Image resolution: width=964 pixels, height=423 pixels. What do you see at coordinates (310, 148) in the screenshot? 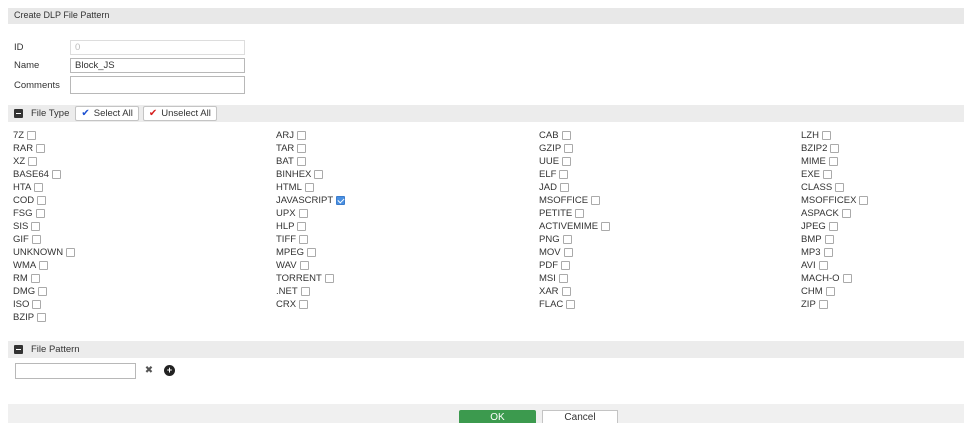
I see `file-type-option: TAR` at bounding box center [310, 148].